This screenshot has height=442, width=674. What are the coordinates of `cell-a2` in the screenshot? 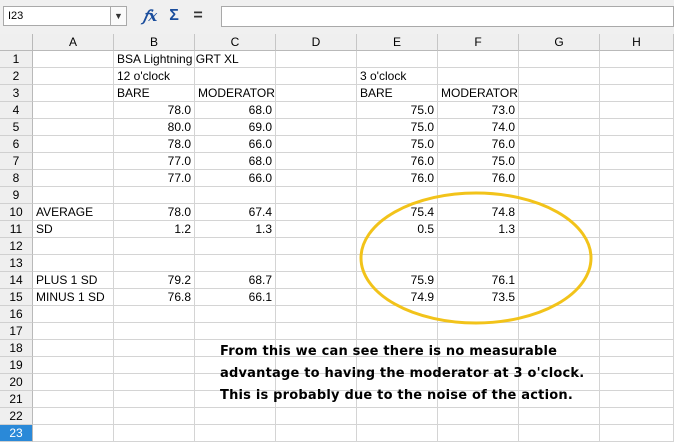 It's located at (73, 76).